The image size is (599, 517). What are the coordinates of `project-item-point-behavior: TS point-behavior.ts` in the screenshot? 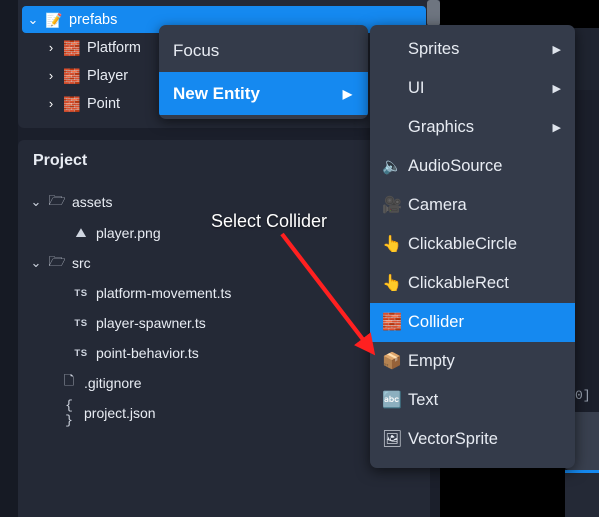 It's located at (123, 353).